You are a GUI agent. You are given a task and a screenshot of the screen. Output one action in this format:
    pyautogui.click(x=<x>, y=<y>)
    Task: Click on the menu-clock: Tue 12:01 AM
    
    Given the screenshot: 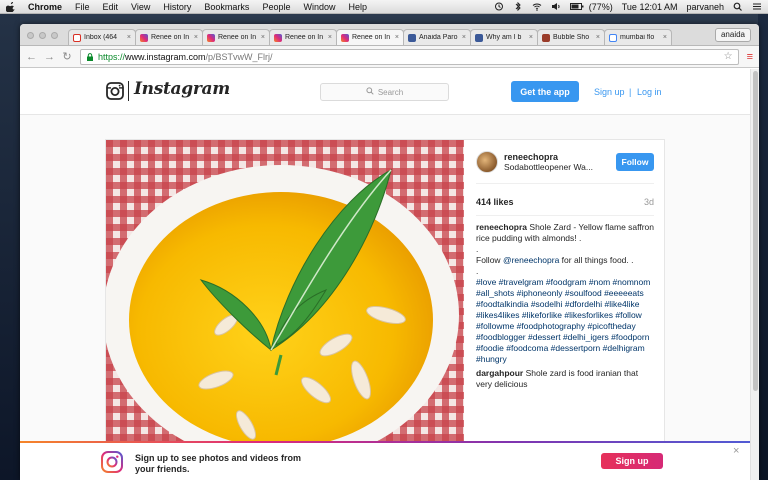 What is the action you would take?
    pyautogui.click(x=650, y=7)
    